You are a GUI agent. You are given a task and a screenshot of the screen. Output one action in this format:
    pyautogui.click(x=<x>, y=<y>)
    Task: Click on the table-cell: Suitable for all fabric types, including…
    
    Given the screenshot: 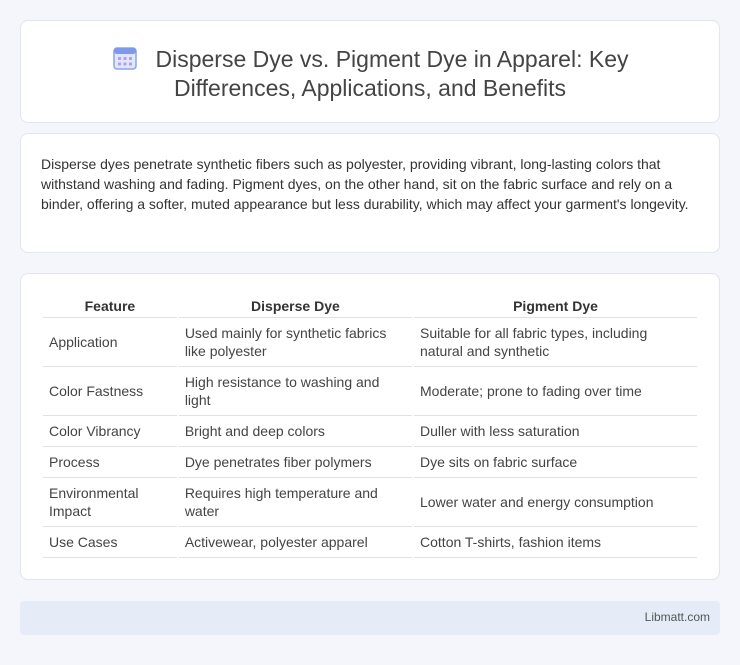 What is the action you would take?
    pyautogui.click(x=555, y=342)
    